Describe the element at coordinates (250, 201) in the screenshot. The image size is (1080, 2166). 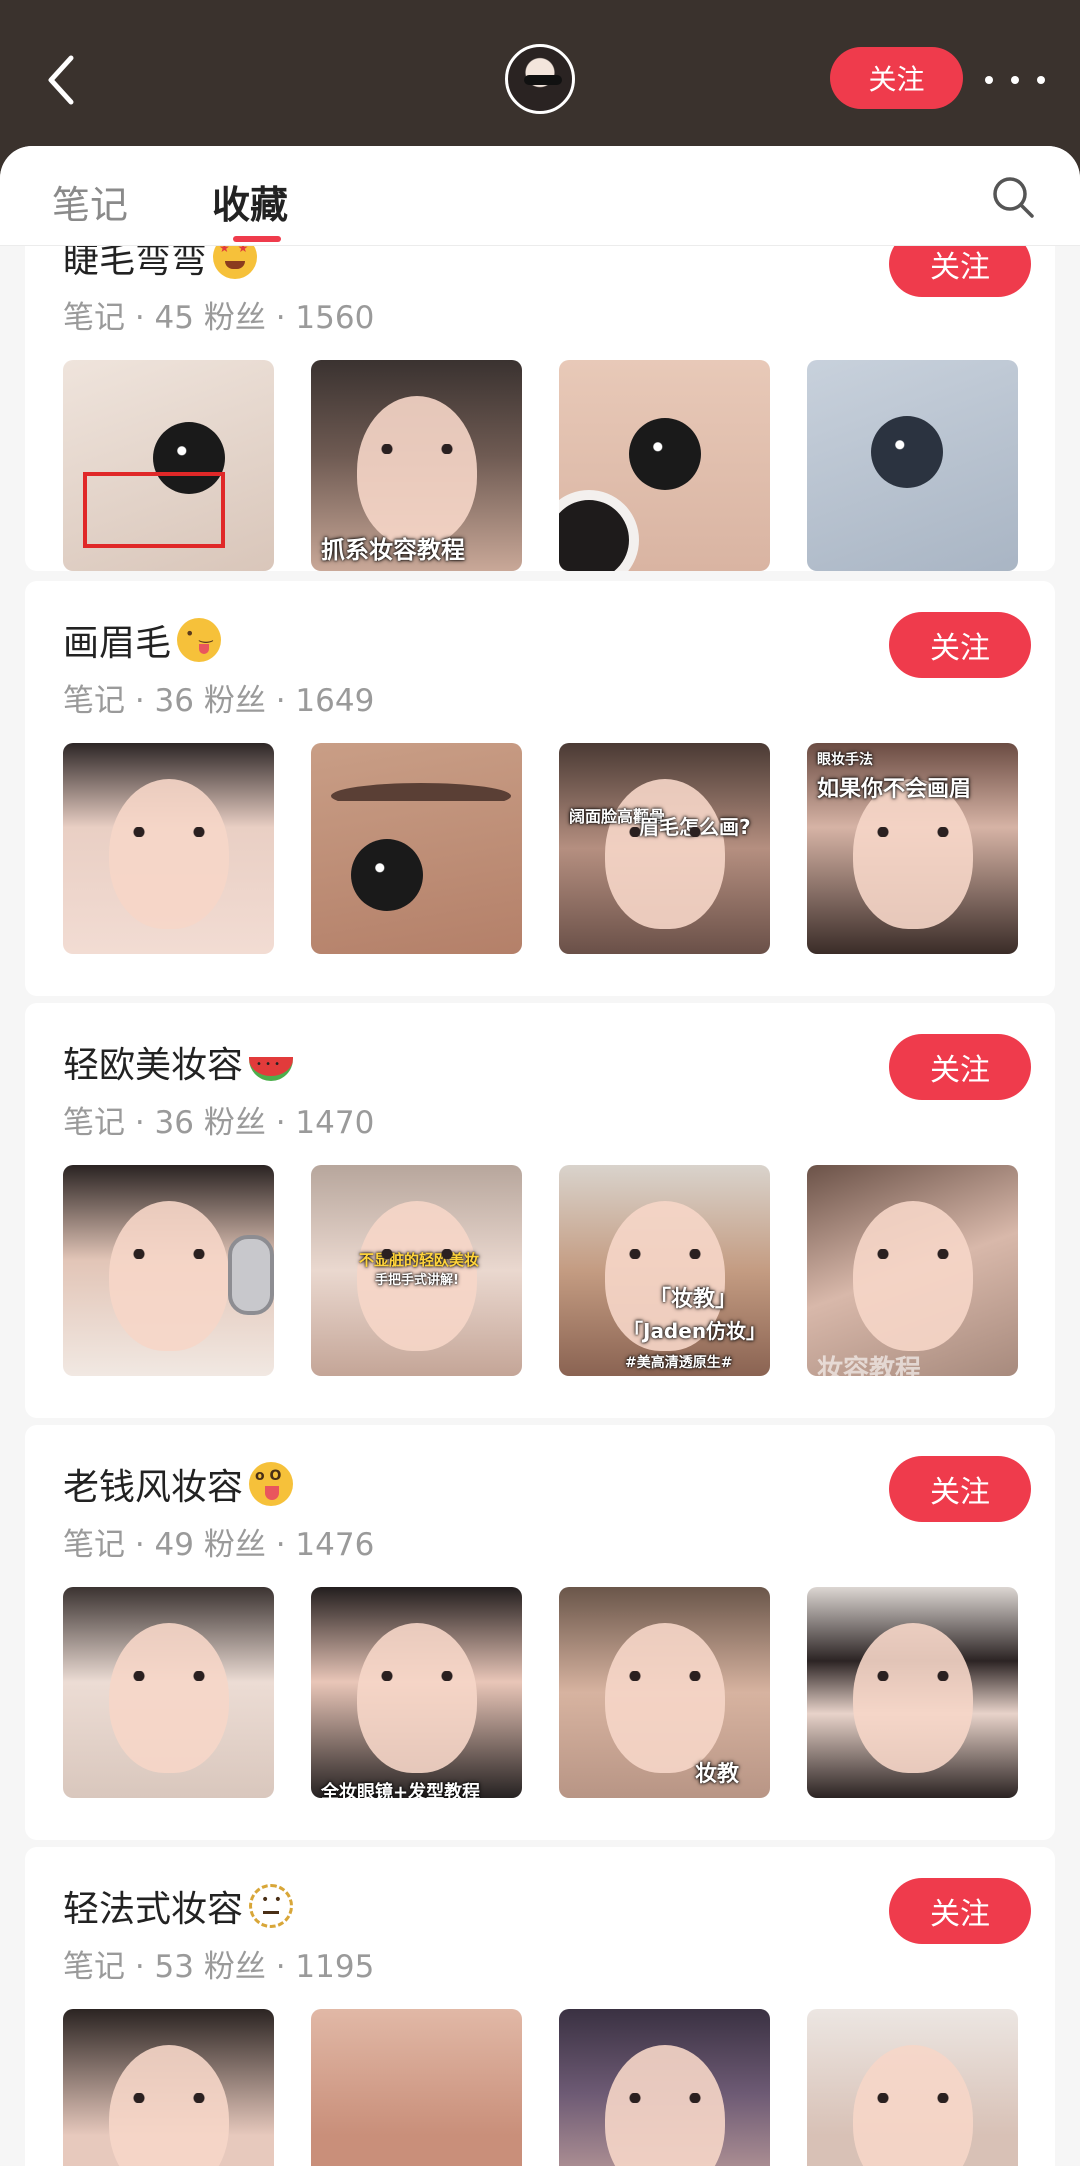
I see `tab-collections: 收藏` at that location.